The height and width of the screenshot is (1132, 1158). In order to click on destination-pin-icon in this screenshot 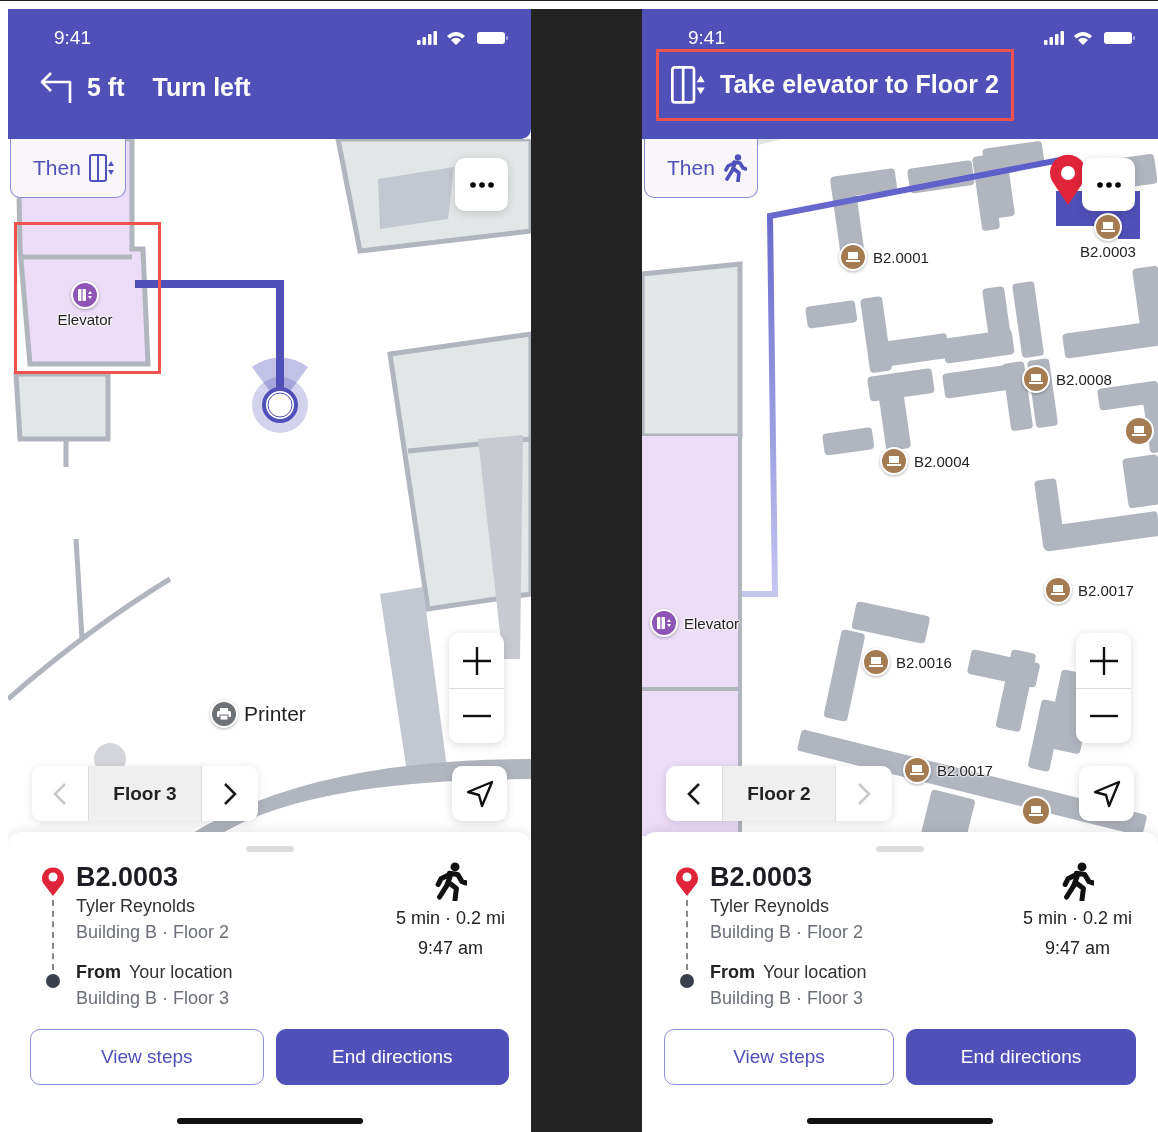, I will do `click(1068, 179)`.